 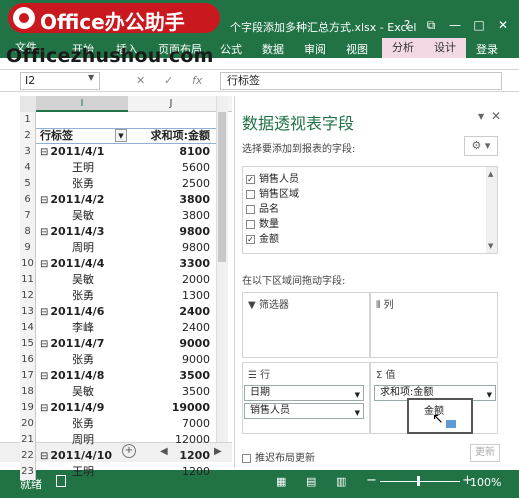 What do you see at coordinates (72, 200) in the screenshot?
I see `row-label-cell: 2011/4/2` at bounding box center [72, 200].